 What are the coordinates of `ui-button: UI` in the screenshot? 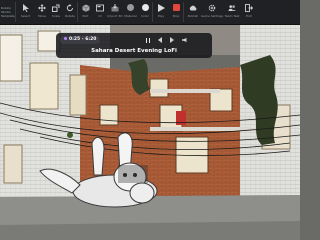 It's located at (100, 12).